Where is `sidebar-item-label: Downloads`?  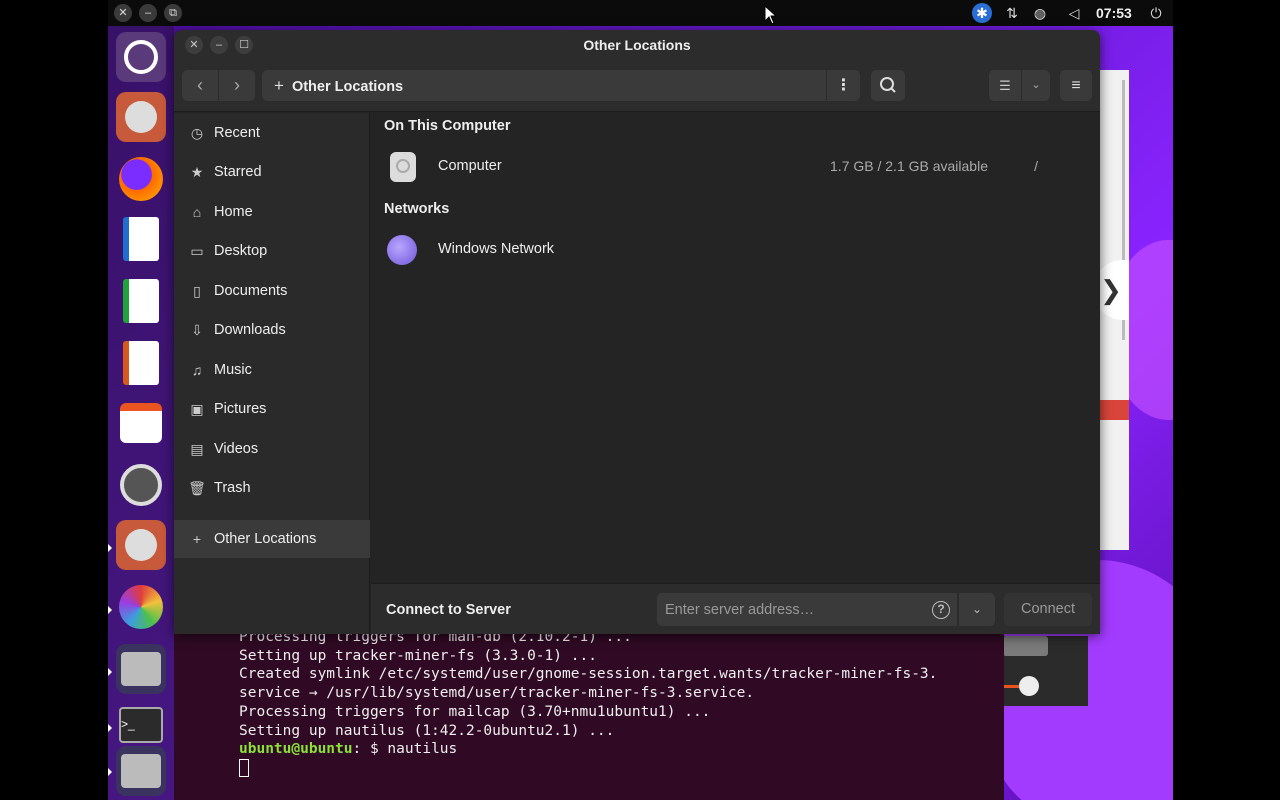
sidebar-item-label: Downloads is located at coordinates (250, 330).